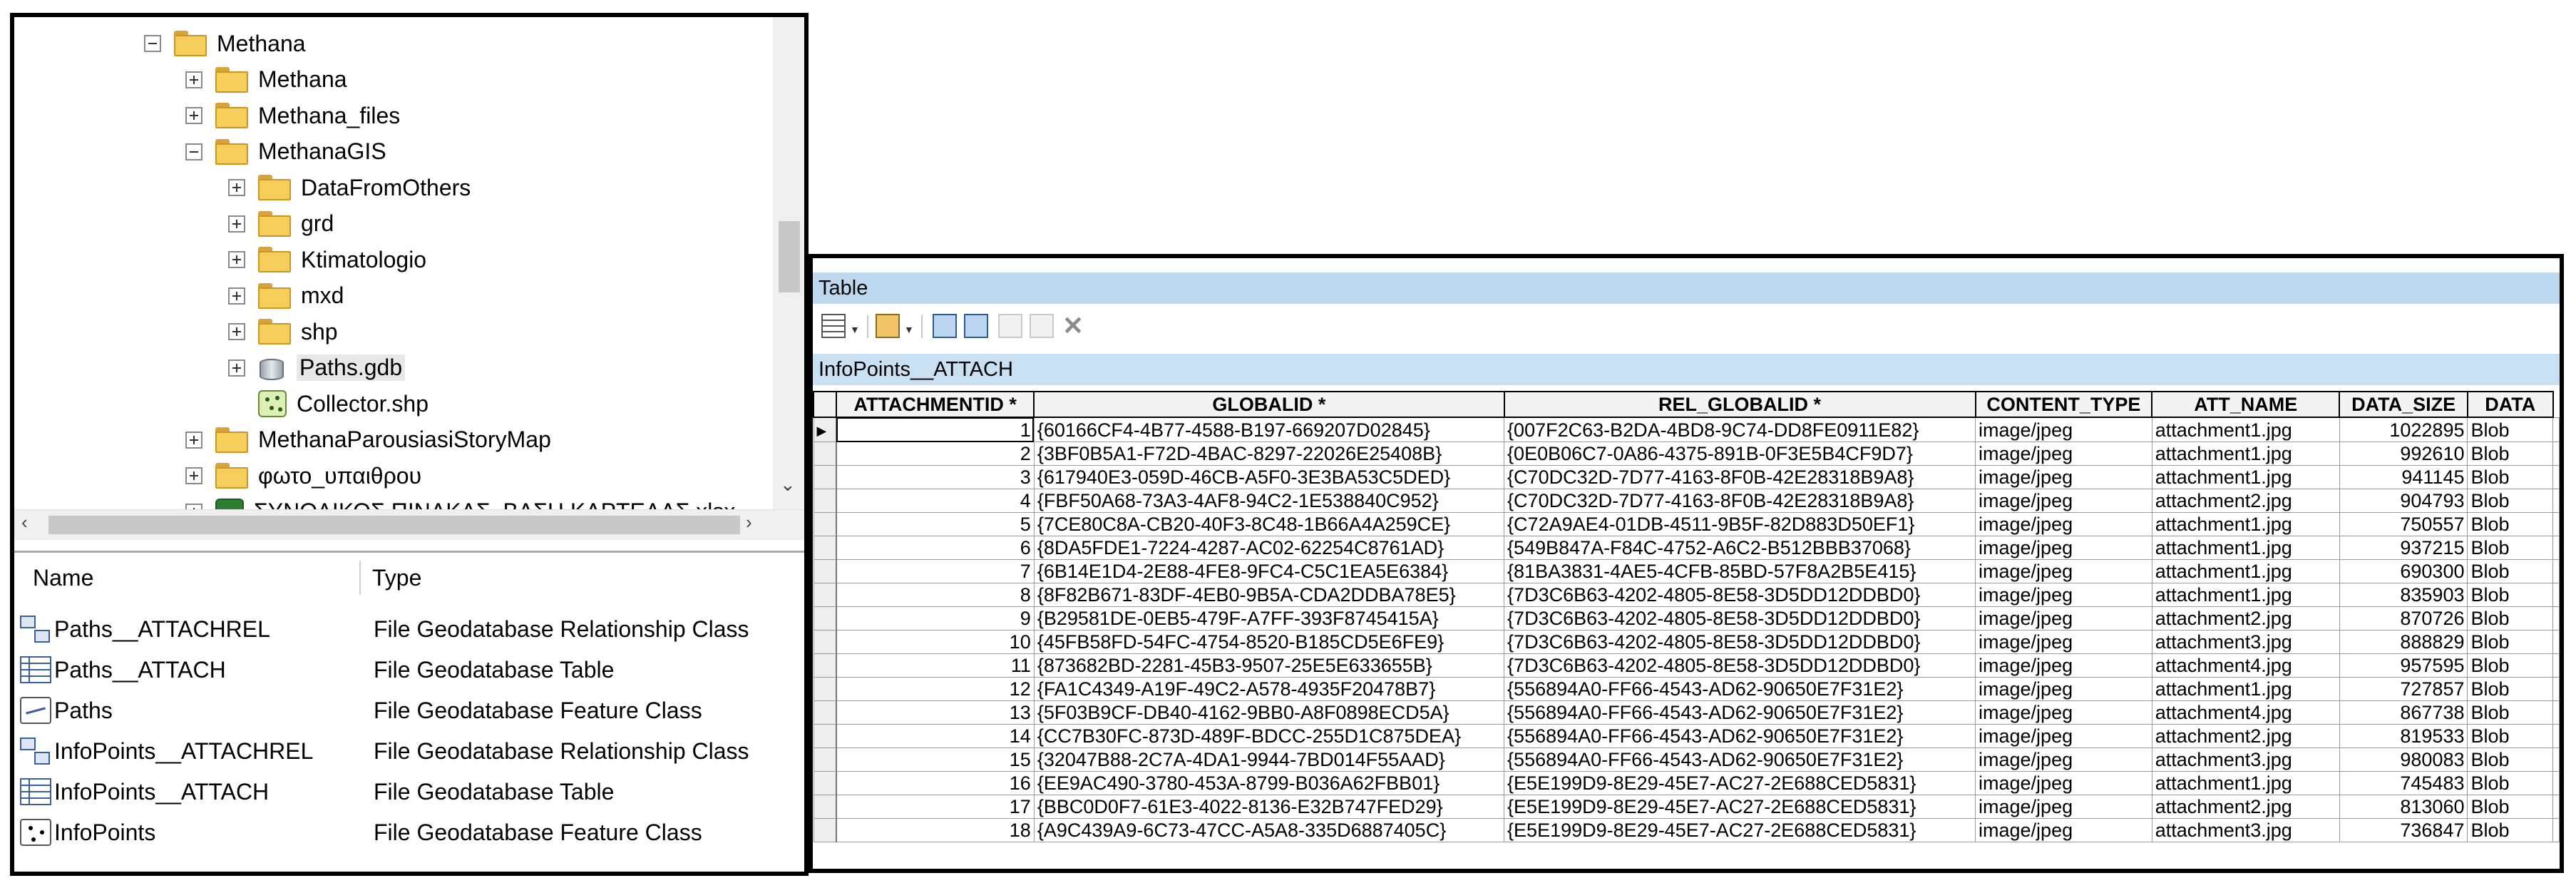 This screenshot has height=888, width=2576. I want to click on table-cell: 957595, so click(2403, 665).